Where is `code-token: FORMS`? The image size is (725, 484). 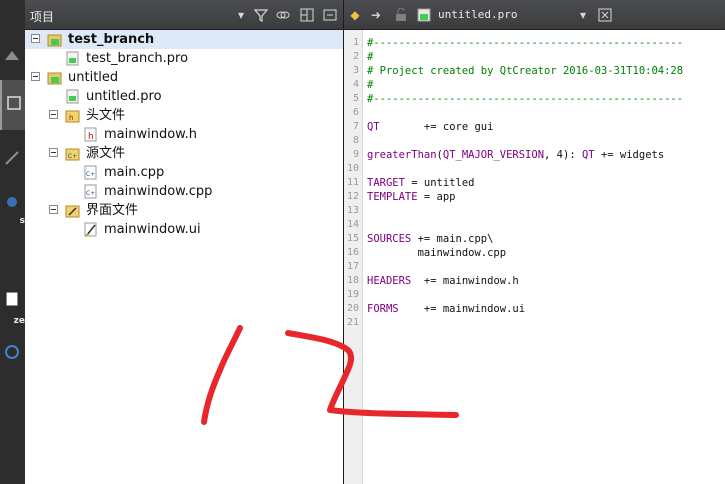 code-token: FORMS is located at coordinates (383, 309).